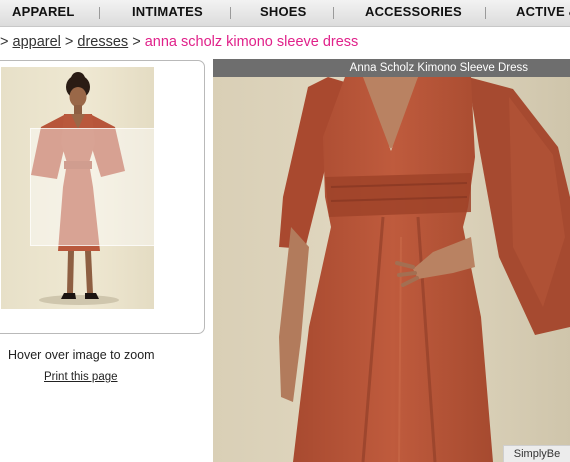  I want to click on breadcrumb-dresses: dresses, so click(102, 42).